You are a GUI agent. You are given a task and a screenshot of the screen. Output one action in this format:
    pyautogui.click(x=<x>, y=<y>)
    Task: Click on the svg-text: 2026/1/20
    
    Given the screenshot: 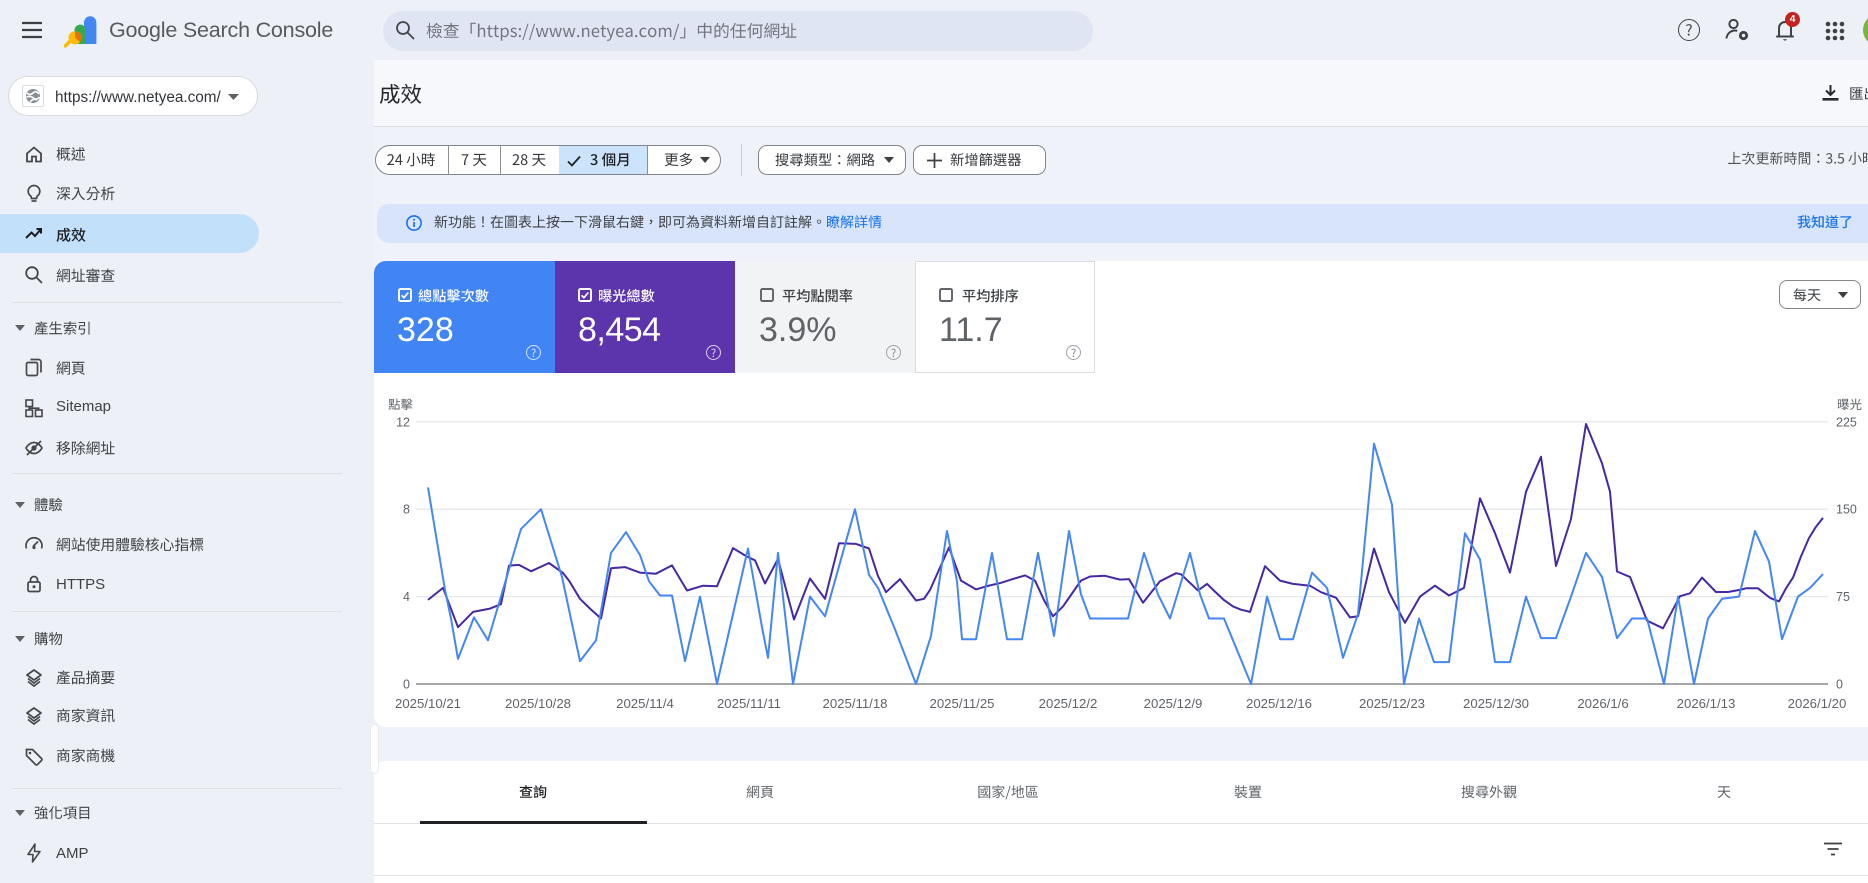 What is the action you would take?
    pyautogui.click(x=1817, y=703)
    